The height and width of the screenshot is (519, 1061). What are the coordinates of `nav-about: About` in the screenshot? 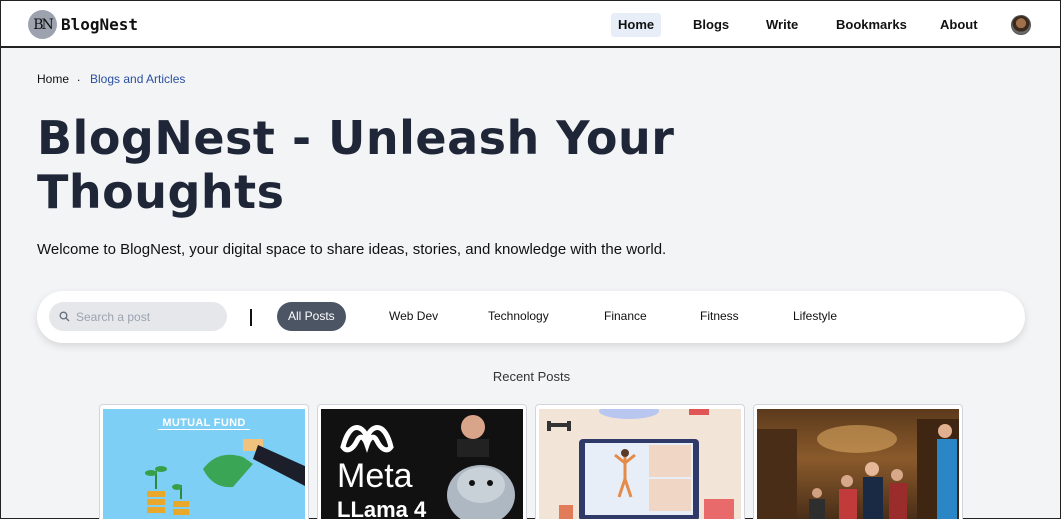 It's located at (959, 25).